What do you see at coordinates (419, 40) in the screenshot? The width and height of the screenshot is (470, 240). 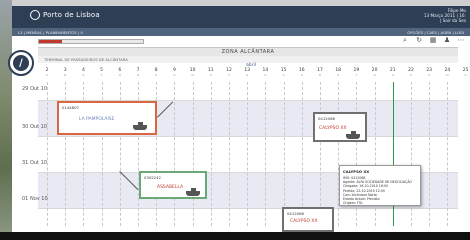 I see `refresh-icon: ↻` at bounding box center [419, 40].